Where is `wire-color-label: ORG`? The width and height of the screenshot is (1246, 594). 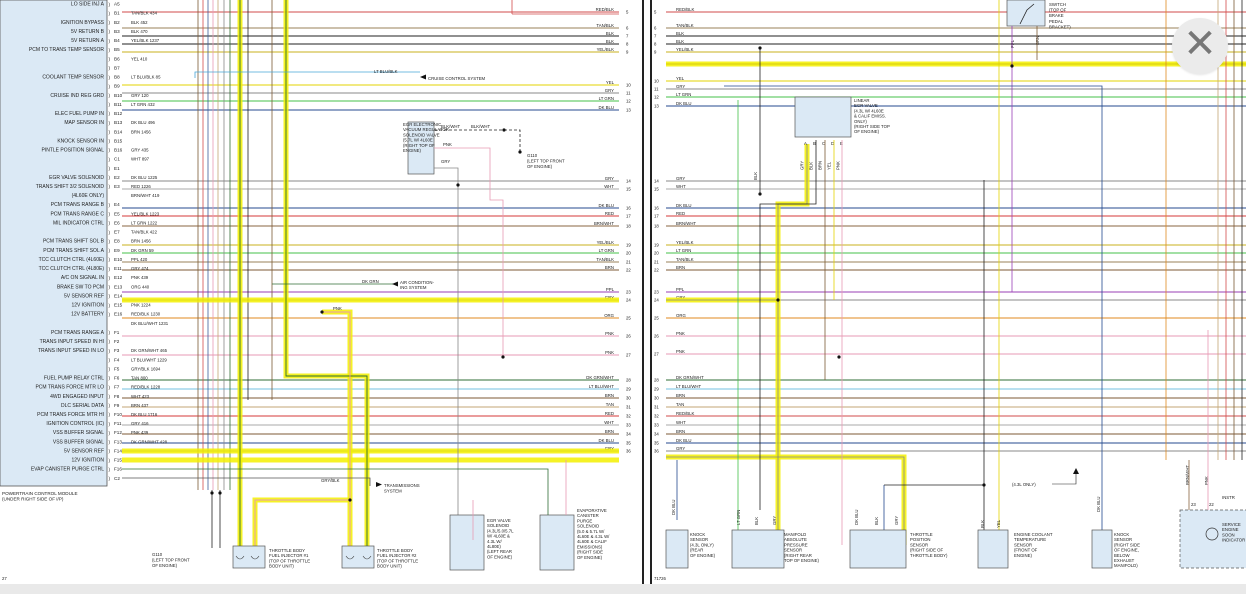 wire-color-label: ORG is located at coordinates (609, 315).